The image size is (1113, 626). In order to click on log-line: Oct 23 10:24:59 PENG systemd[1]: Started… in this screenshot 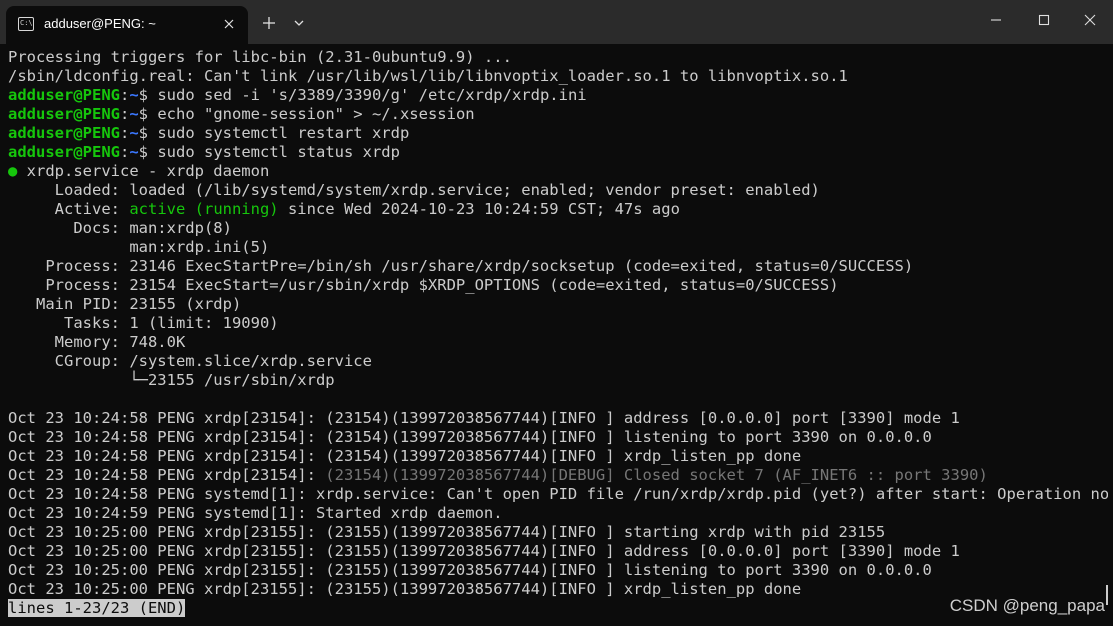, I will do `click(255, 513)`.